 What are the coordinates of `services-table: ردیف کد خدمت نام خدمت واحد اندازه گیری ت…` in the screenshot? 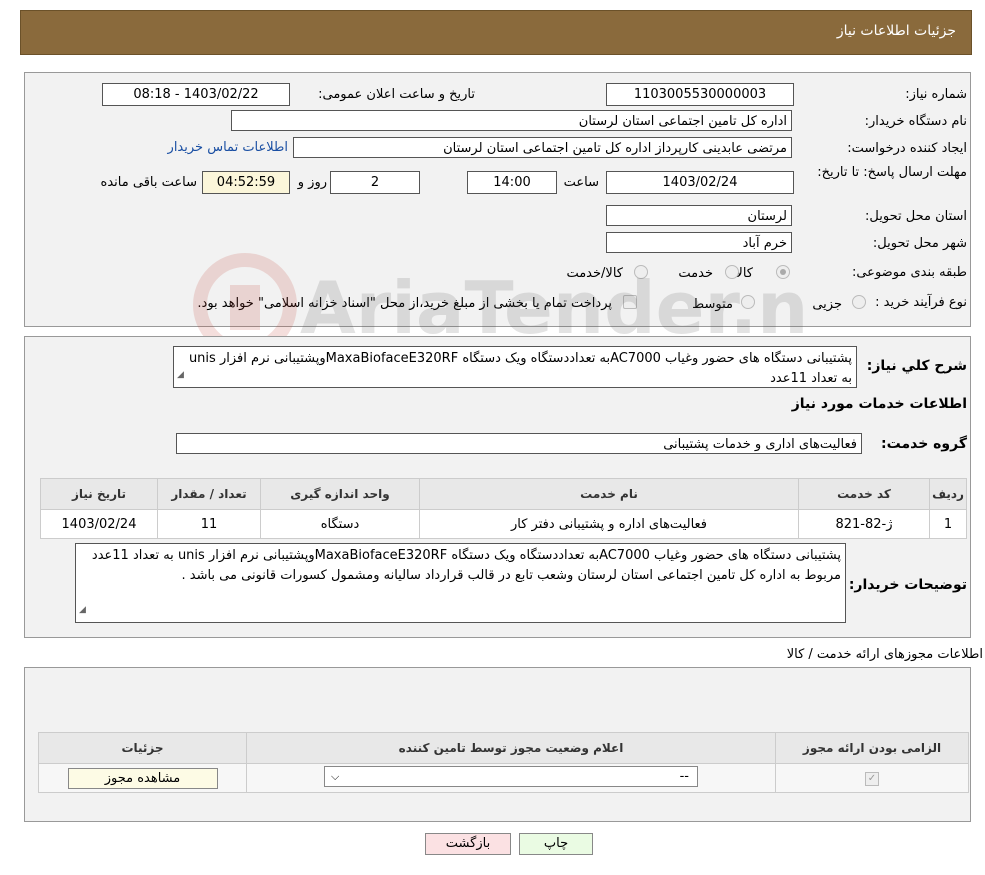 It's located at (503, 508).